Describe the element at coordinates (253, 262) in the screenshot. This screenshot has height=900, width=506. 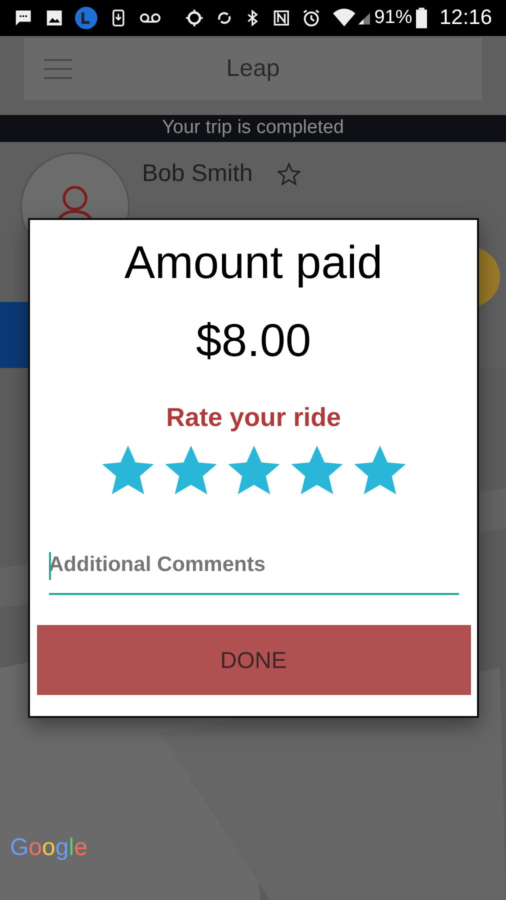
I see `dialog-title: Amount paid` at that location.